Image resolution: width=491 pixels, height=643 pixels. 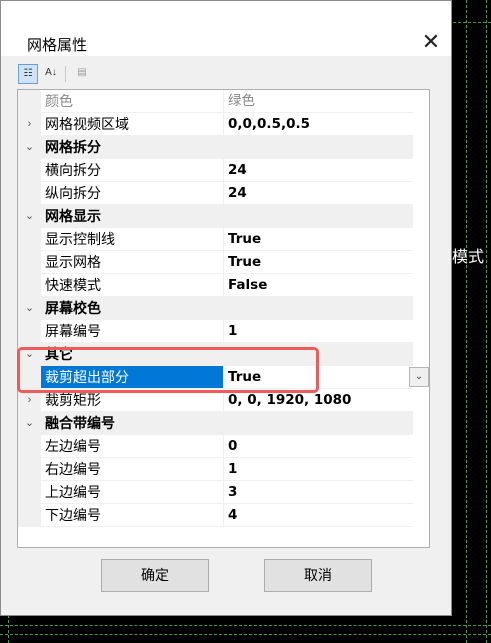 I want to click on scroll-down-icon: ▼, so click(x=429, y=539).